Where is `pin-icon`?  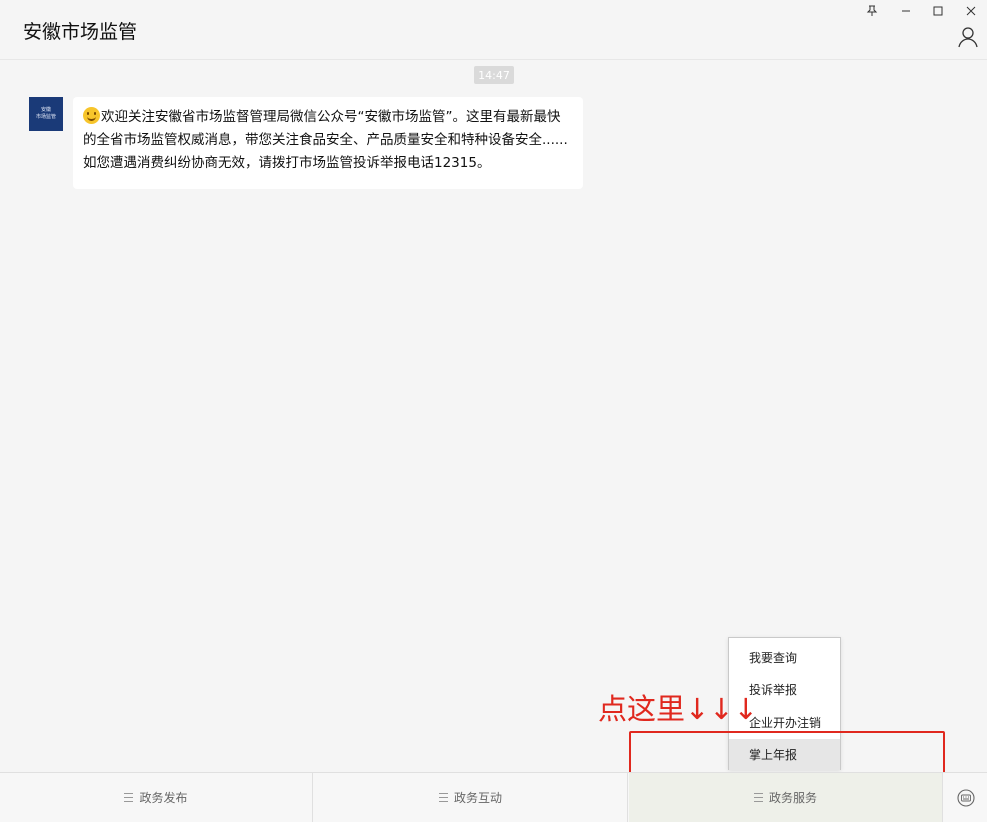 pin-icon is located at coordinates (872, 11).